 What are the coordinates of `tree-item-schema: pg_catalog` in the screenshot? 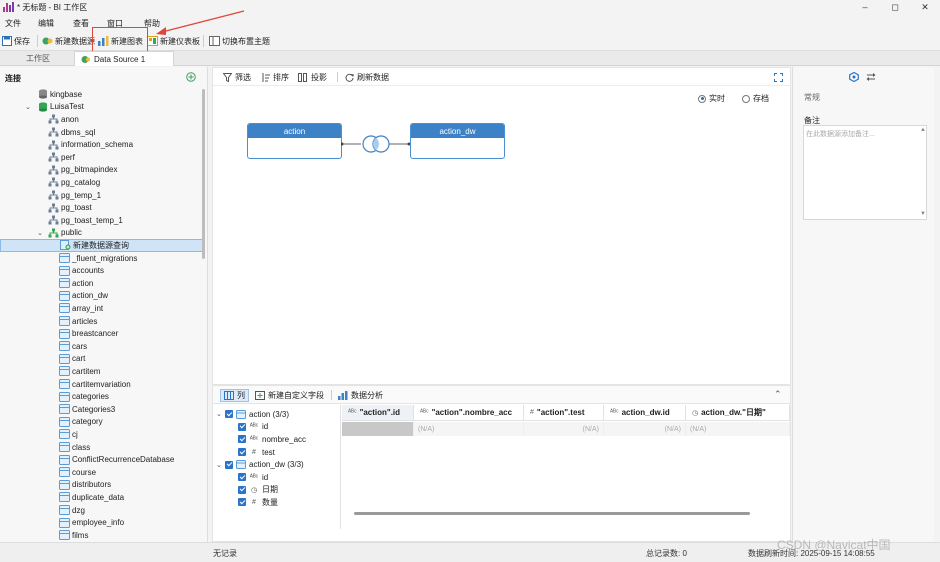 It's located at (102, 182).